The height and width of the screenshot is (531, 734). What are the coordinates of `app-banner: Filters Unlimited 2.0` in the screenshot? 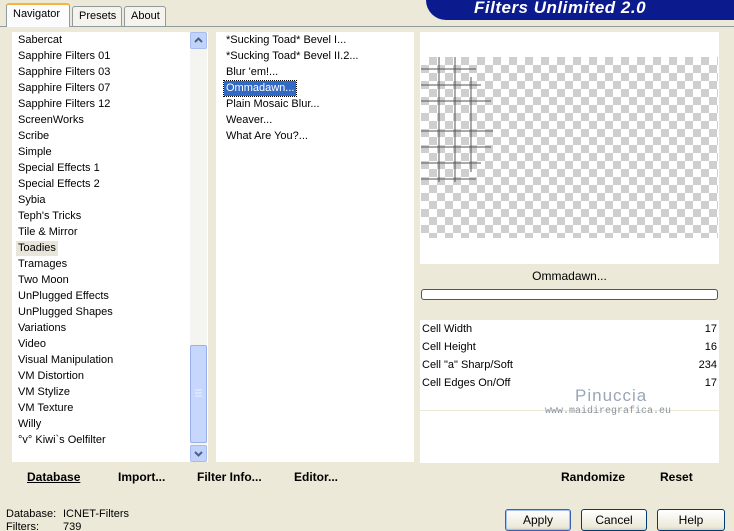 It's located at (580, 10).